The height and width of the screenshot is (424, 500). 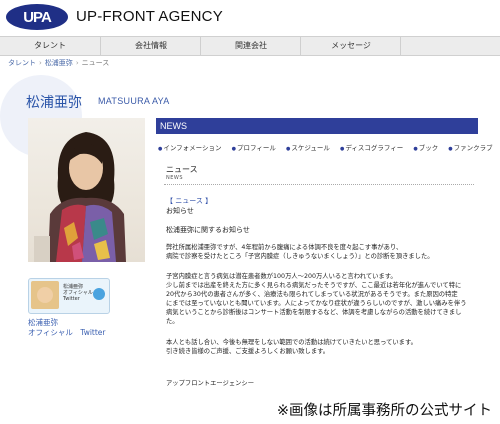 I want to click on nav-item-blank, so click(x=450, y=46).